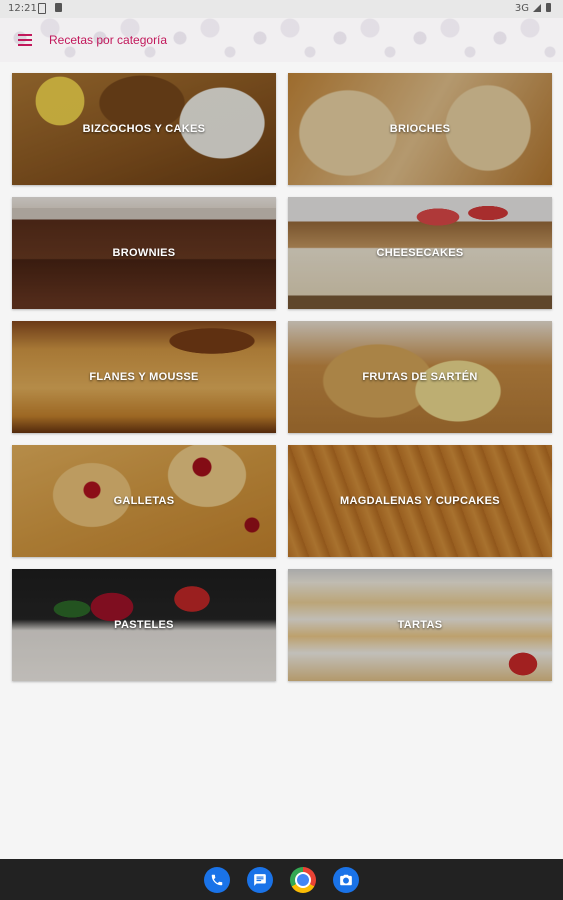 This screenshot has width=563, height=900. What do you see at coordinates (281, 879) in the screenshot?
I see `navigation-bar` at bounding box center [281, 879].